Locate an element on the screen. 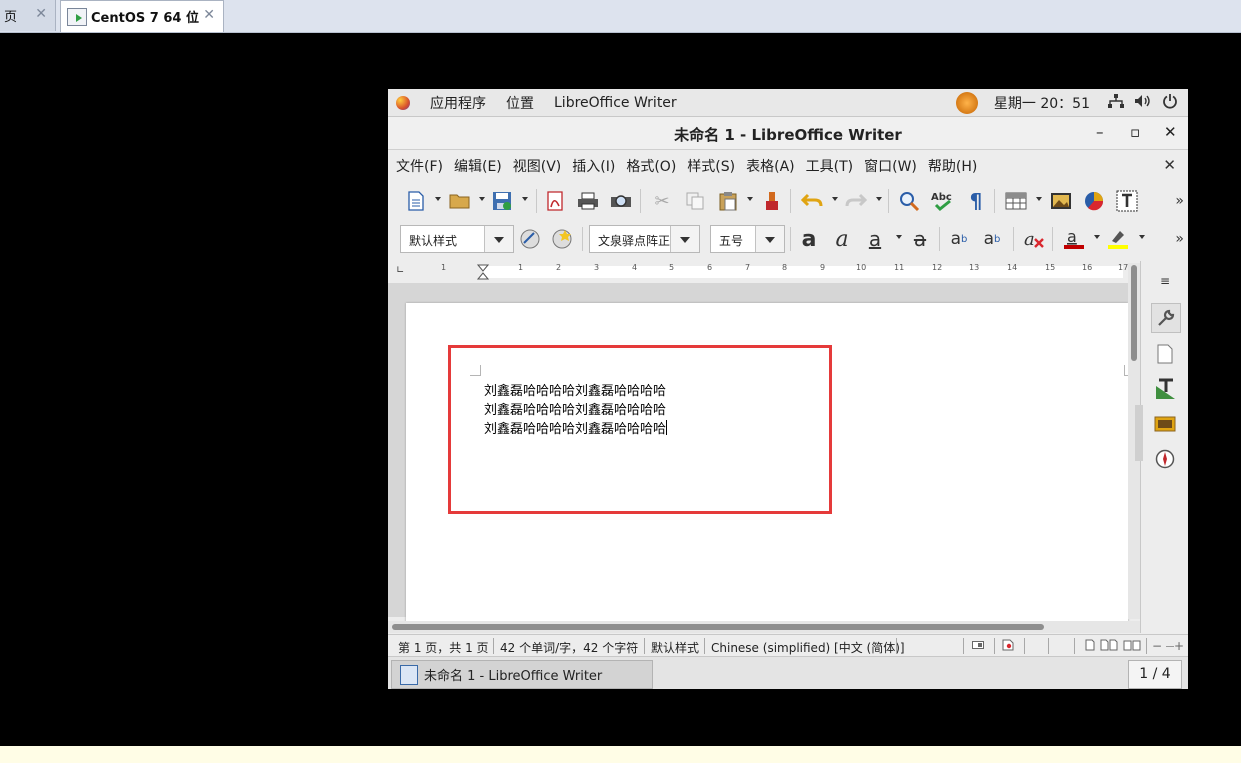 The width and height of the screenshot is (1241, 763). menu-styles: 样式(S) is located at coordinates (711, 166).